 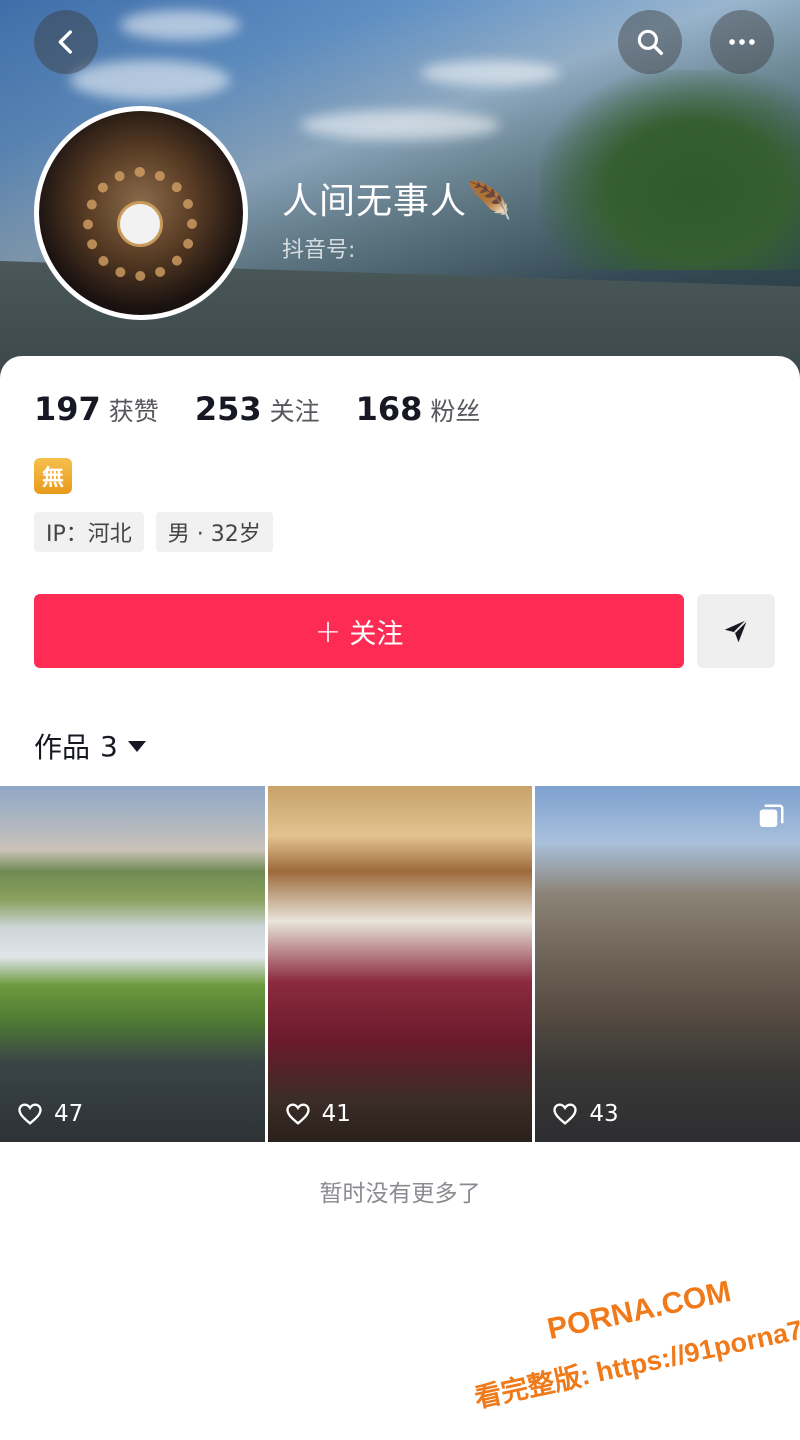 I want to click on video-thumbnail: 43, so click(x=667, y=964).